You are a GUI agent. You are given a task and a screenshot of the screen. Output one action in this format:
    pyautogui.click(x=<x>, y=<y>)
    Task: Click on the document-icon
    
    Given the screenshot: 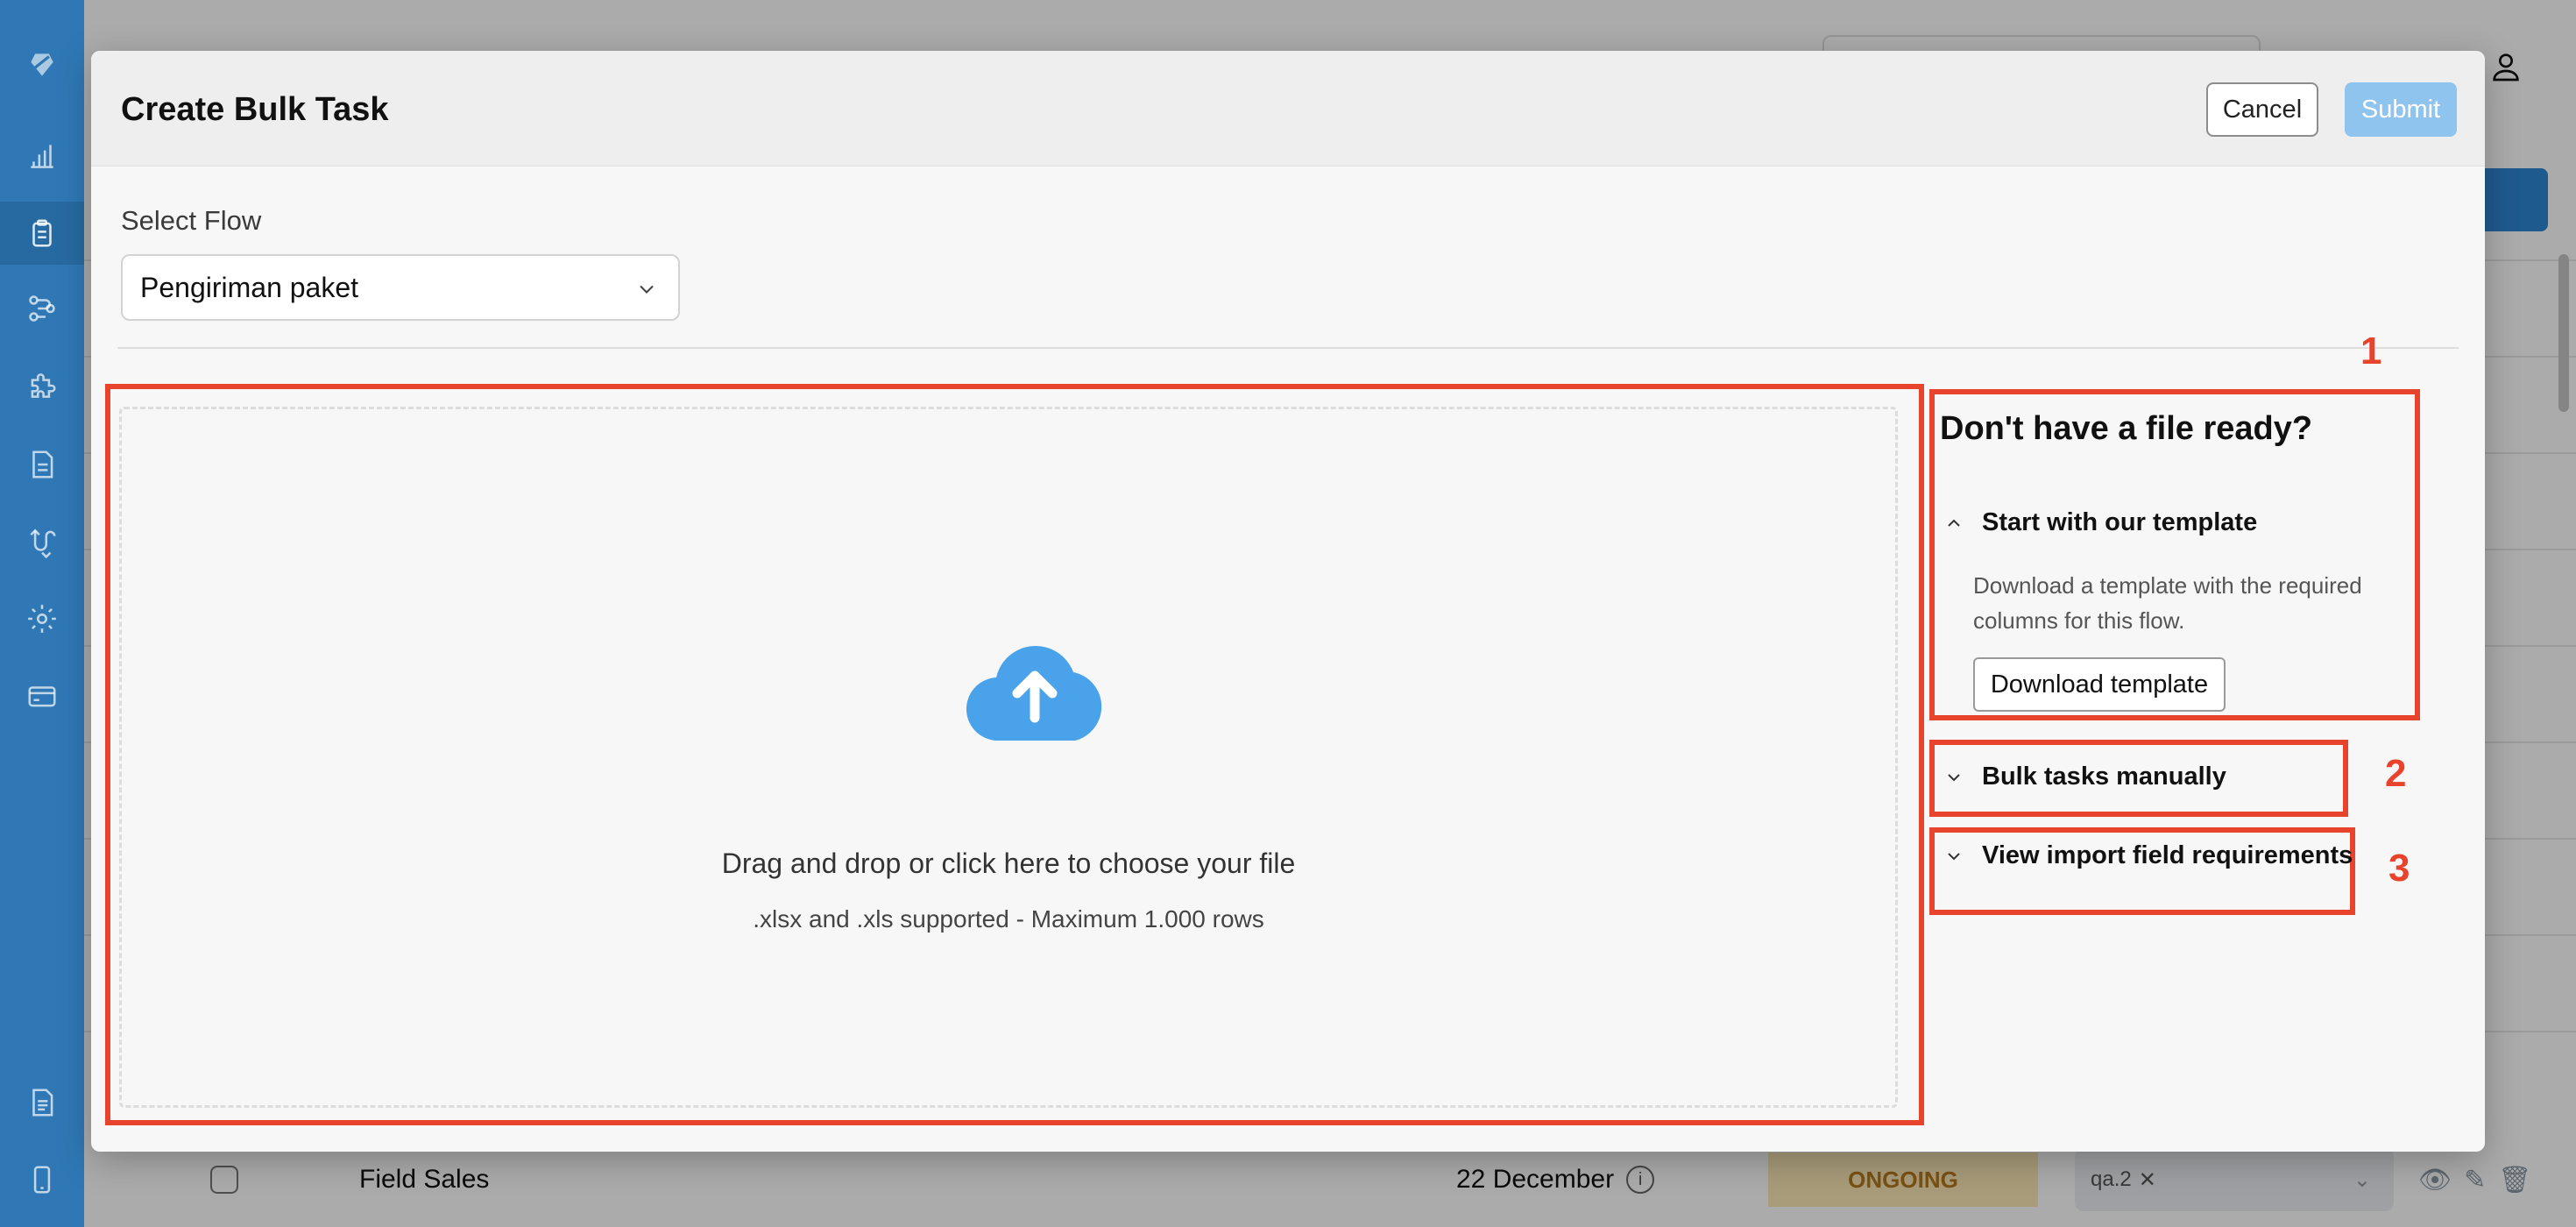 What is the action you would take?
    pyautogui.click(x=42, y=464)
    